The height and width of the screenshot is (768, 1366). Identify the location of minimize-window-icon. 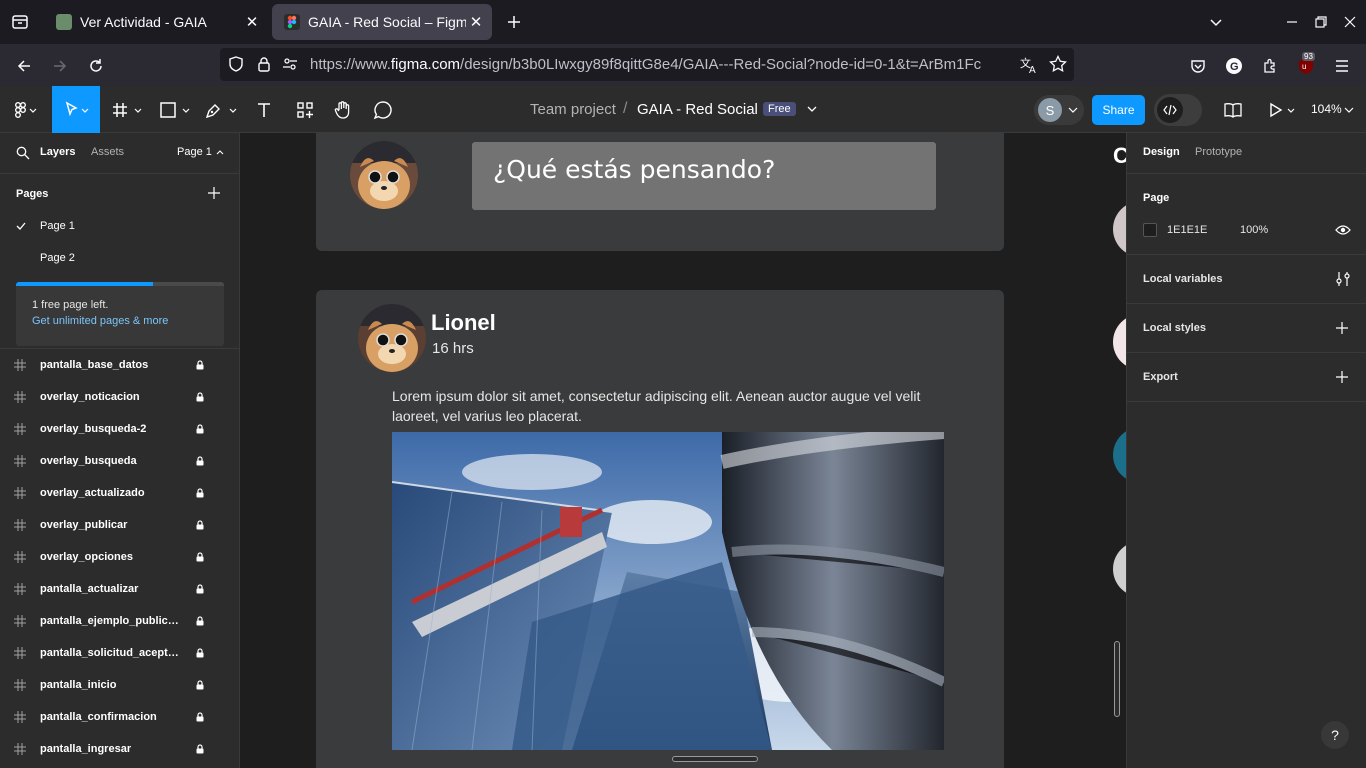
(1292, 22).